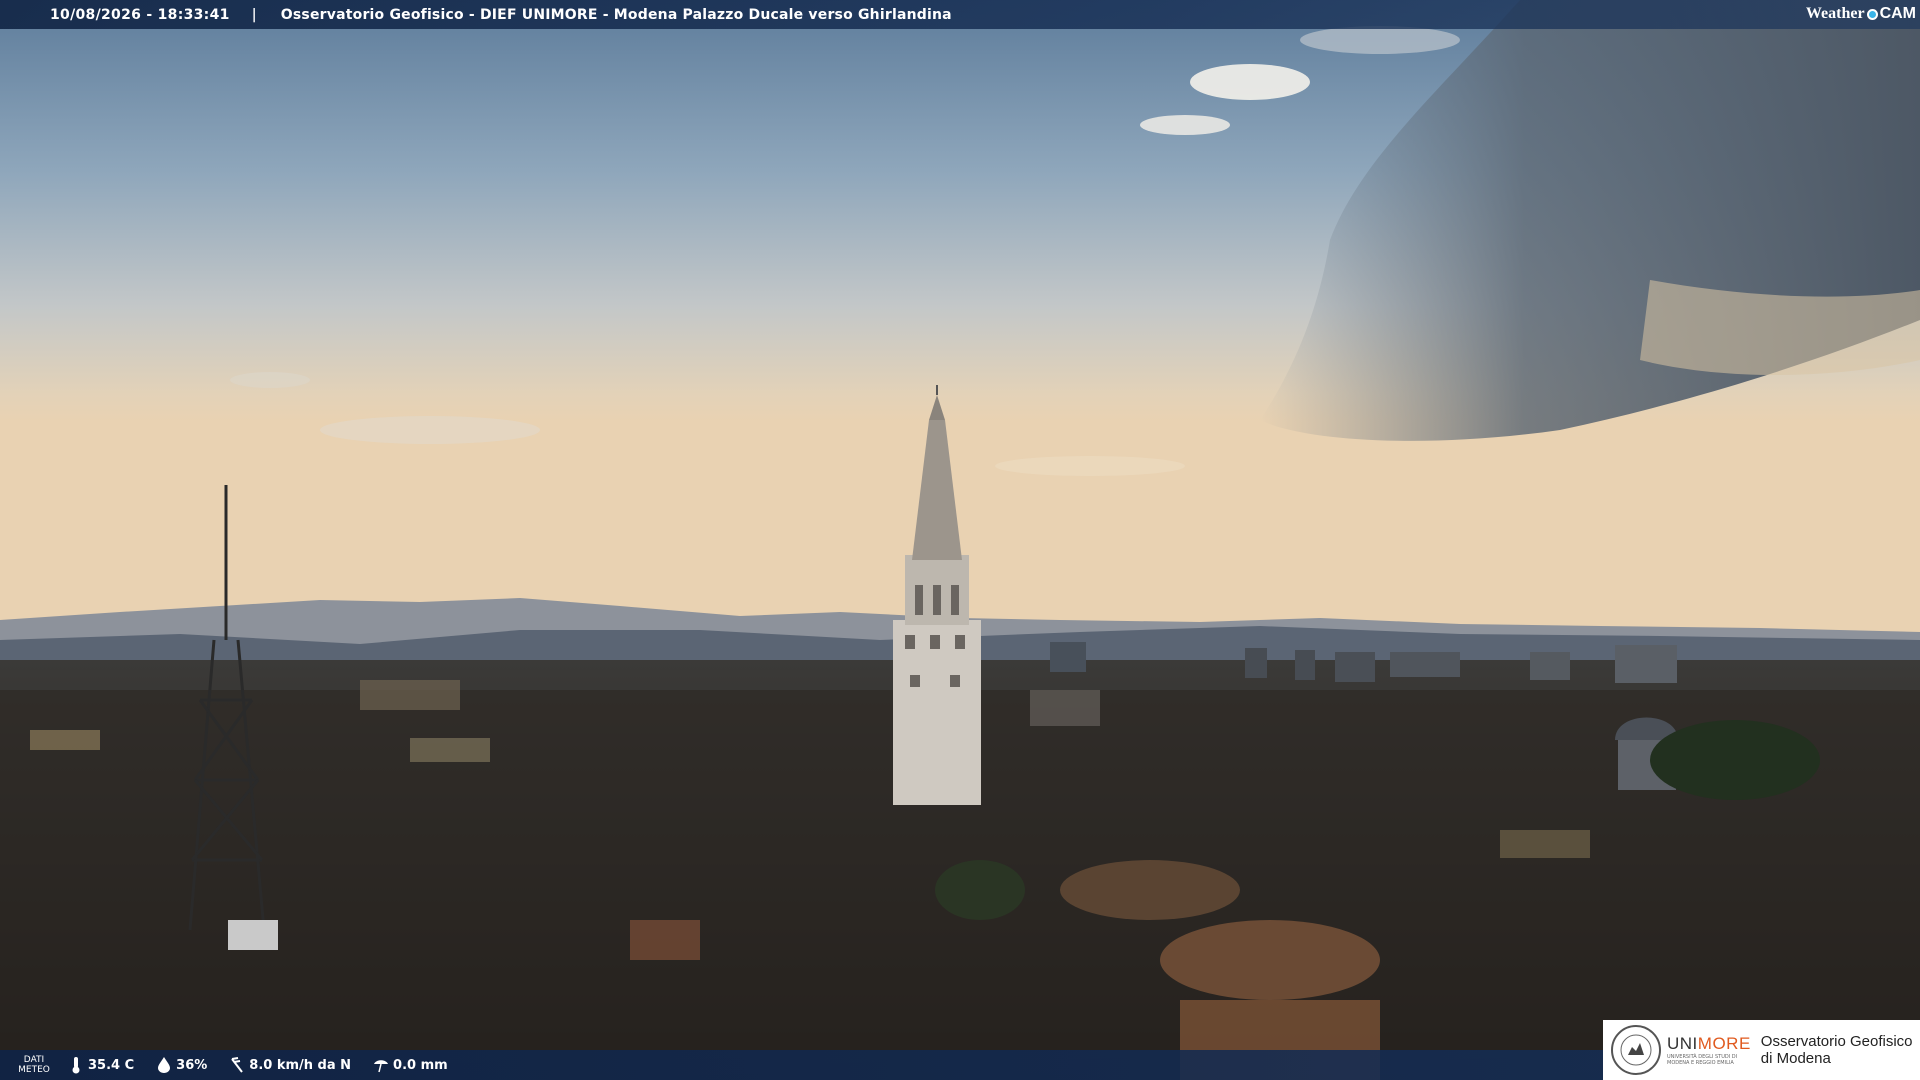  What do you see at coordinates (420, 1065) in the screenshot?
I see `rain-value: 0.0 mm` at bounding box center [420, 1065].